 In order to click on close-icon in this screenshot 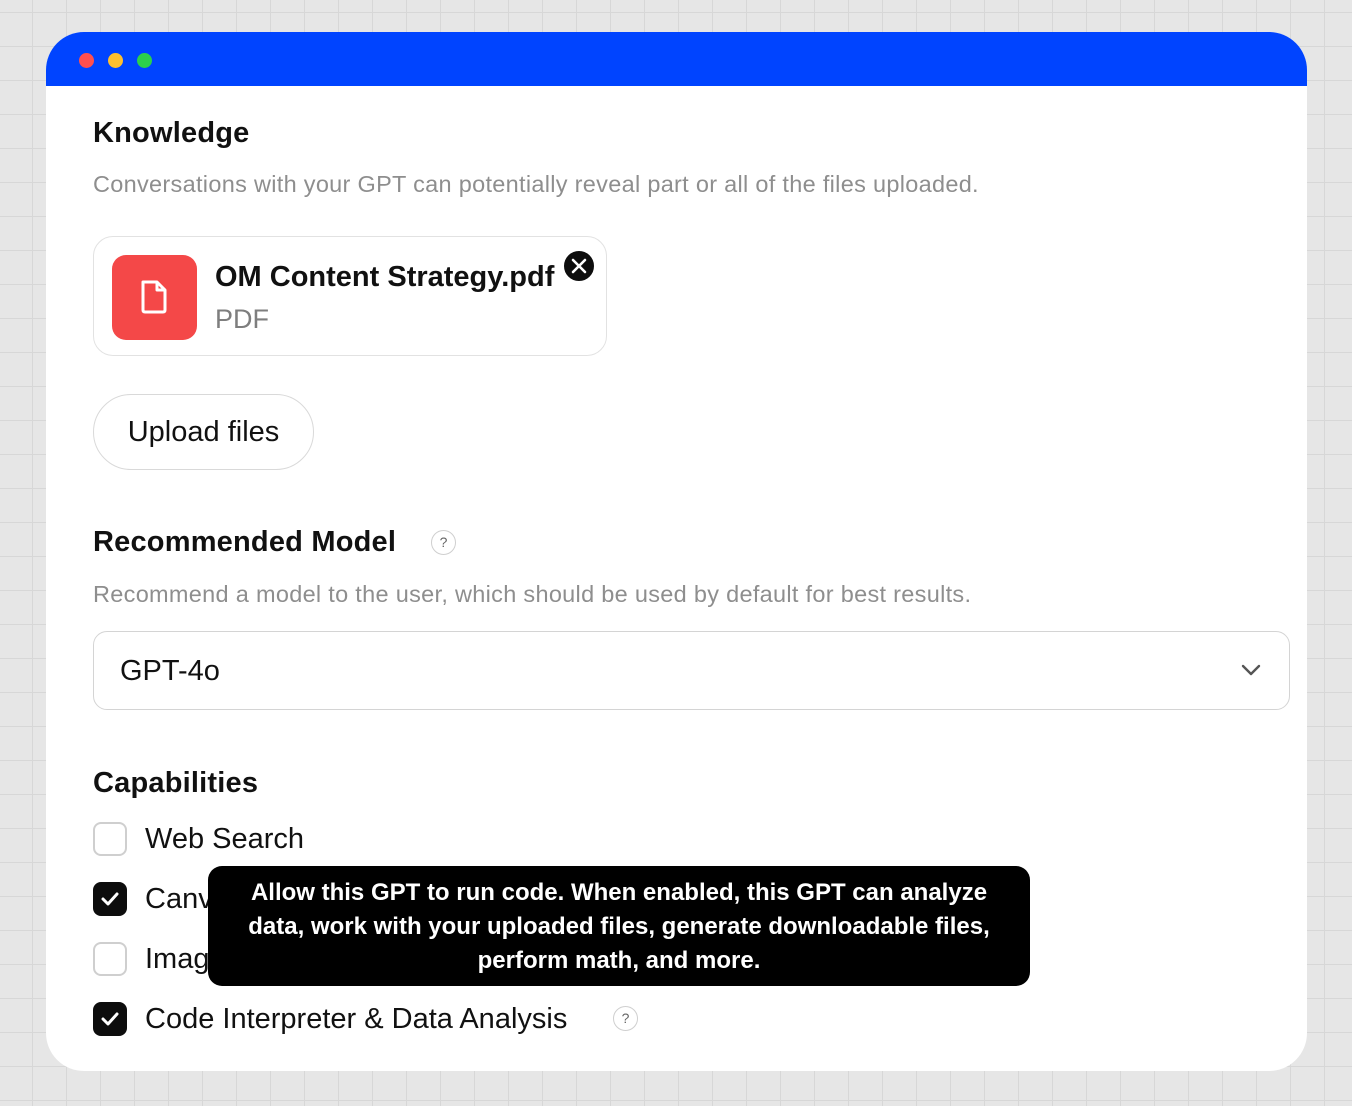, I will do `click(579, 266)`.